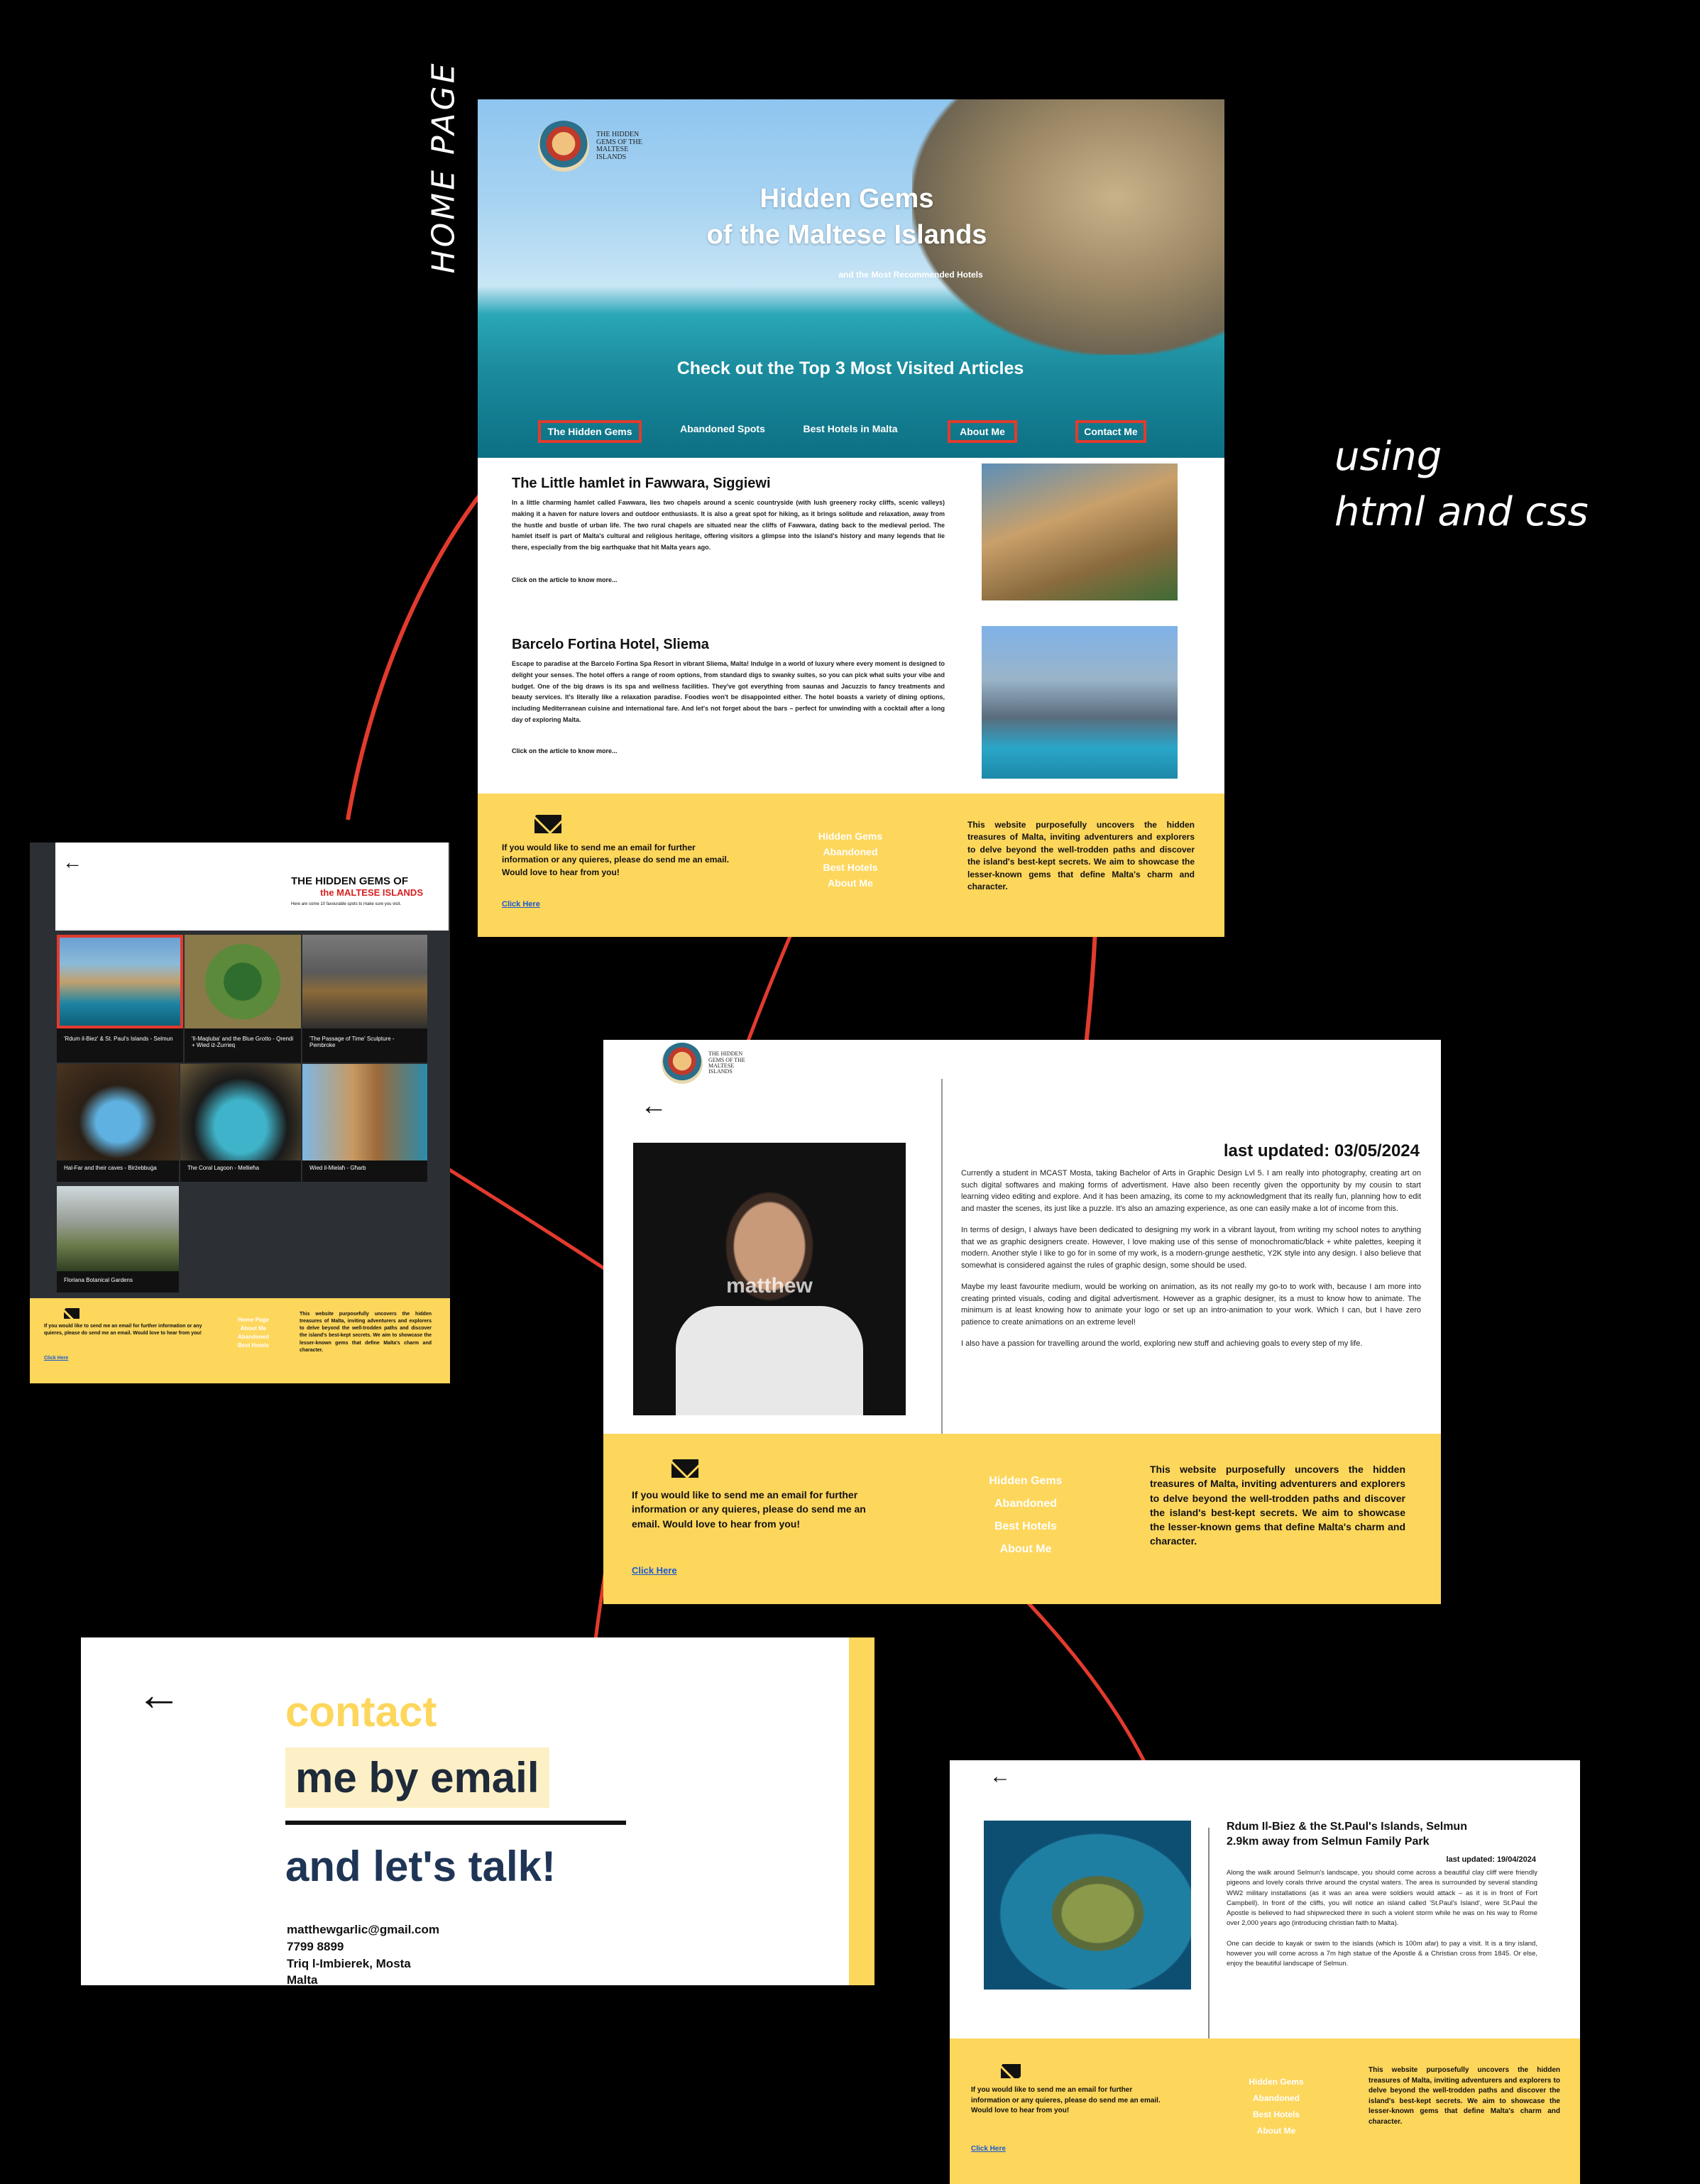  What do you see at coordinates (1080, 532) in the screenshot?
I see `article-1-image` at bounding box center [1080, 532].